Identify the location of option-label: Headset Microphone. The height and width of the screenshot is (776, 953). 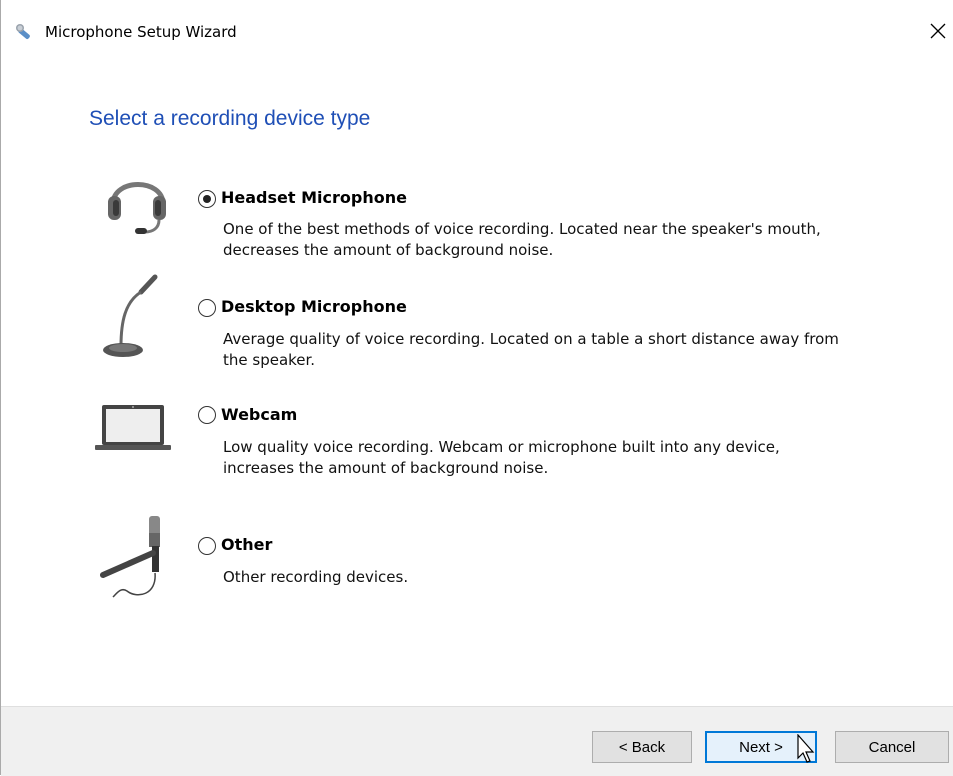
(314, 197).